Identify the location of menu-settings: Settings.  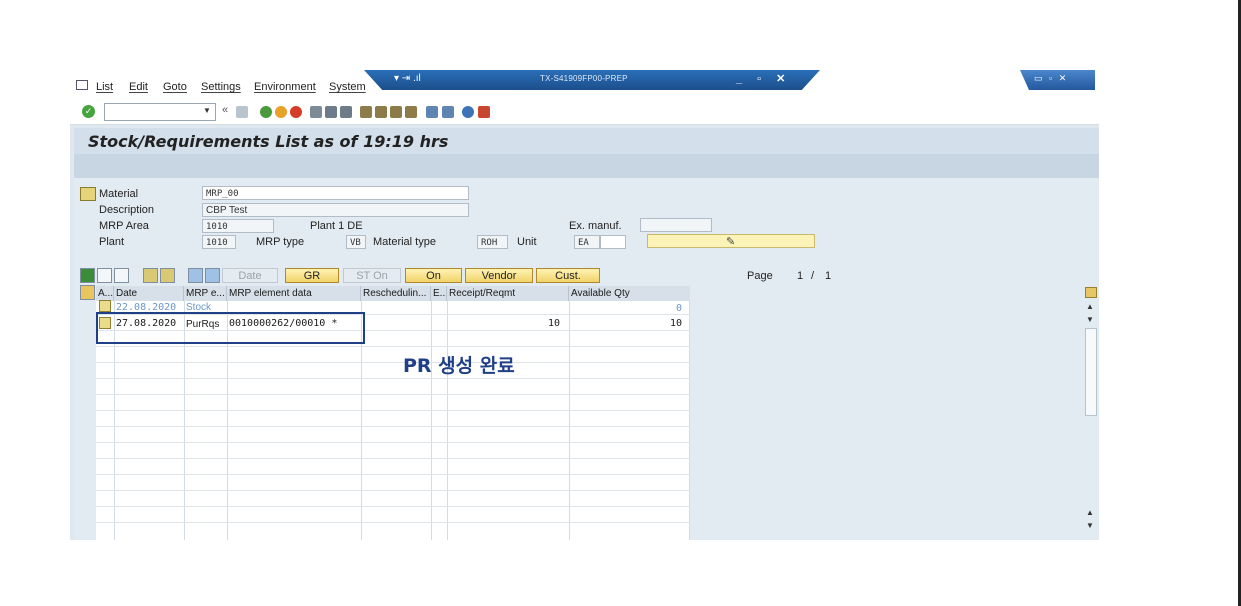
(221, 87).